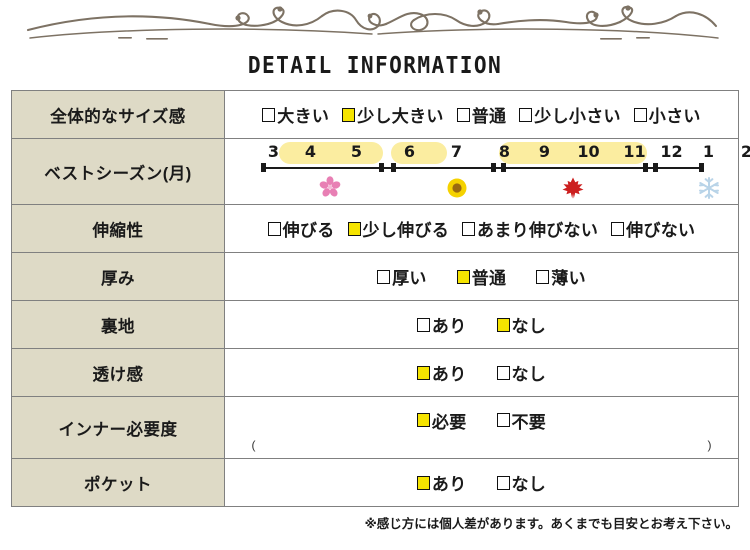 The width and height of the screenshot is (750, 550). Describe the element at coordinates (504, 151) in the screenshot. I see `season-month-8: 8` at that location.